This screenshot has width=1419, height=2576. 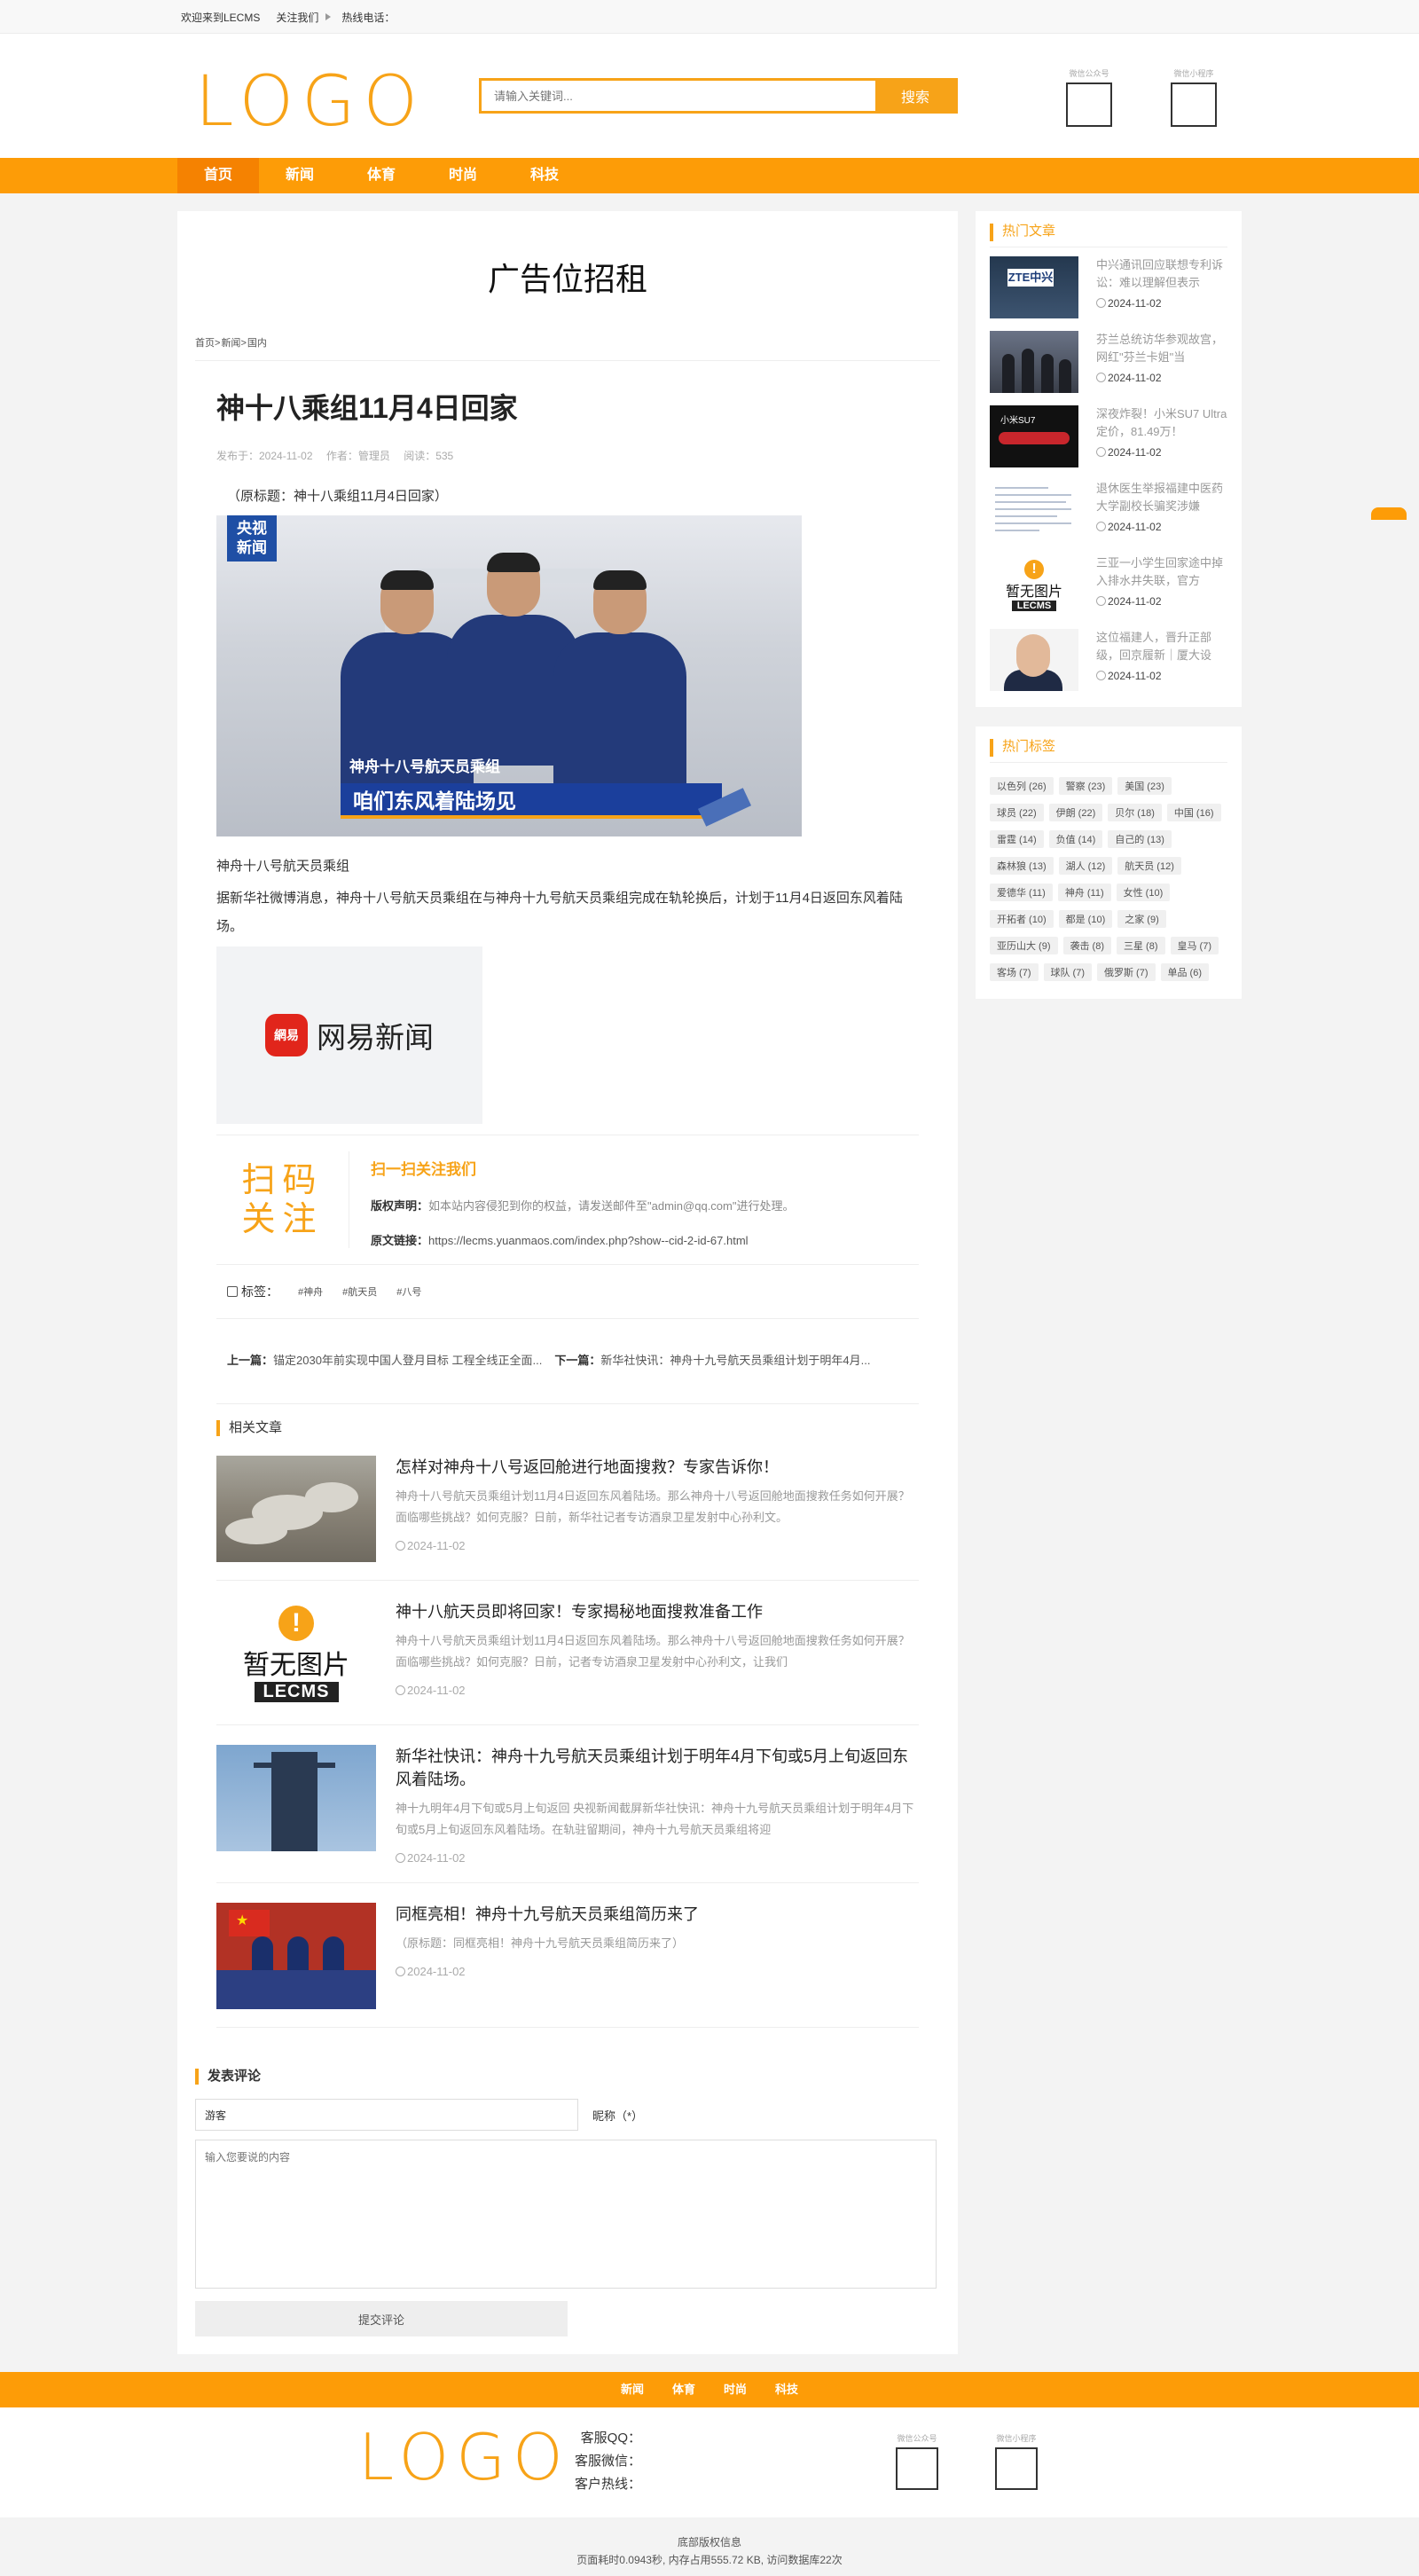 I want to click on hot-tag: 雷霆 (14), so click(x=1017, y=839).